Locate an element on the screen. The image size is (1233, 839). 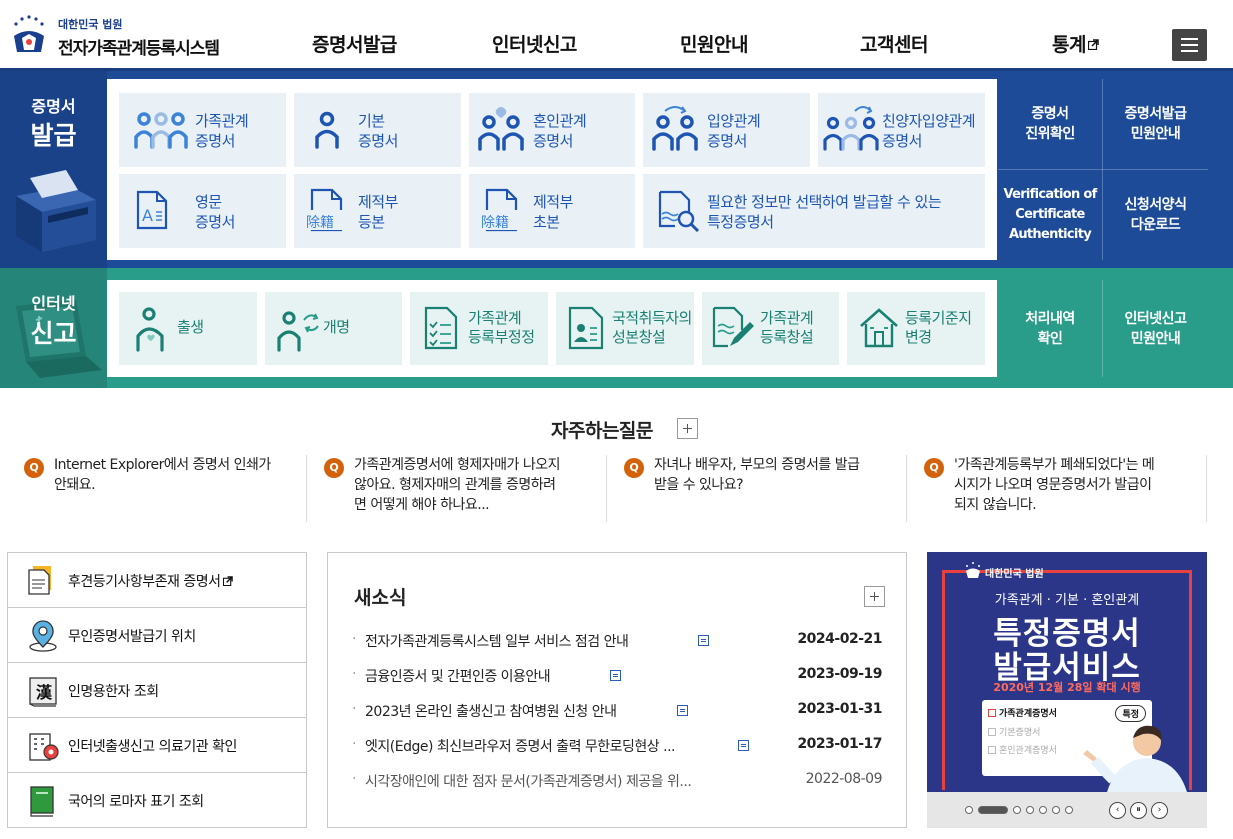
link-internet-report-guide: 인터넷신고 민원안내 is located at coordinates (1155, 328).